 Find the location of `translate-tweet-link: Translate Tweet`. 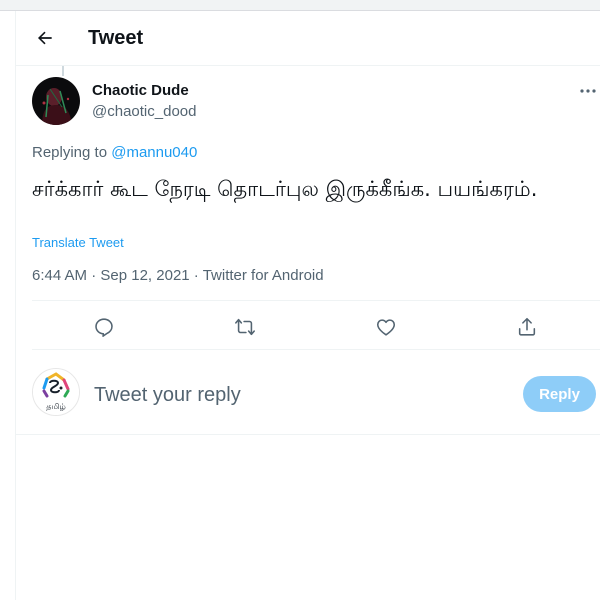

translate-tweet-link: Translate Tweet is located at coordinates (78, 242).